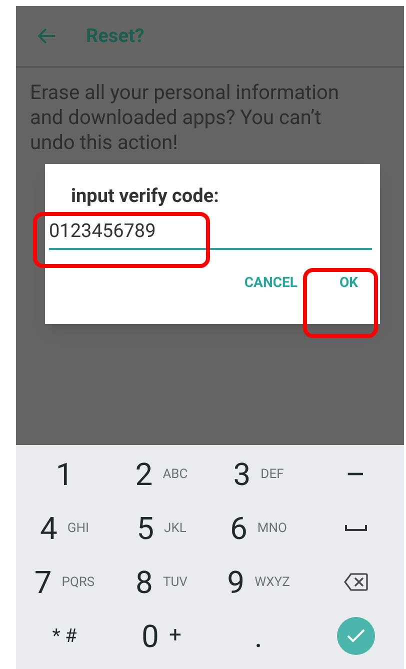 This screenshot has height=669, width=406. What do you see at coordinates (161, 474) in the screenshot?
I see `keypad-key: 2 ABC` at bounding box center [161, 474].